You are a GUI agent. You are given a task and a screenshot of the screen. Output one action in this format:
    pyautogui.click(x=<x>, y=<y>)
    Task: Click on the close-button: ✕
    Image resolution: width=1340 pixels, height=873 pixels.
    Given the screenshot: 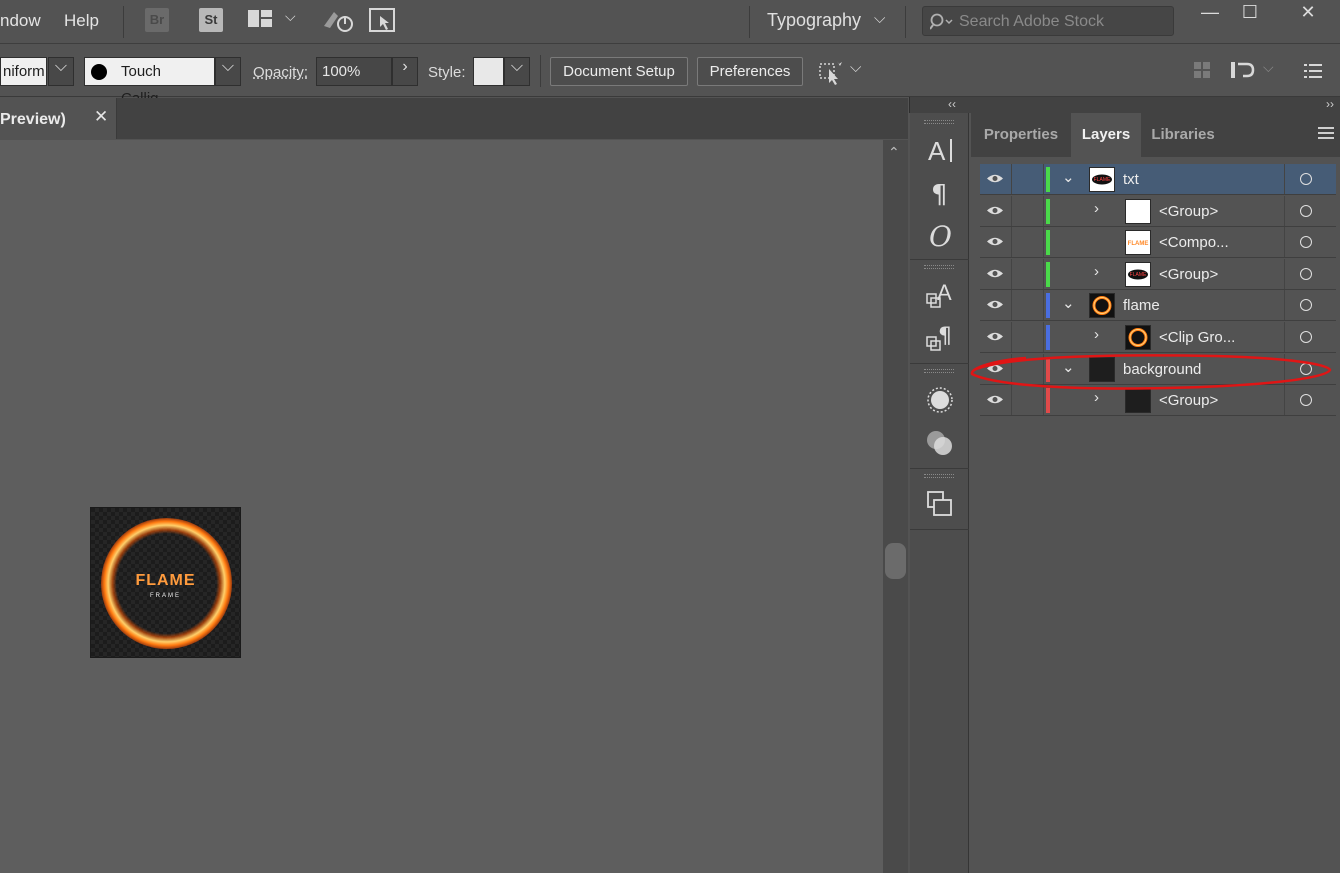 What is the action you would take?
    pyautogui.click(x=1308, y=15)
    